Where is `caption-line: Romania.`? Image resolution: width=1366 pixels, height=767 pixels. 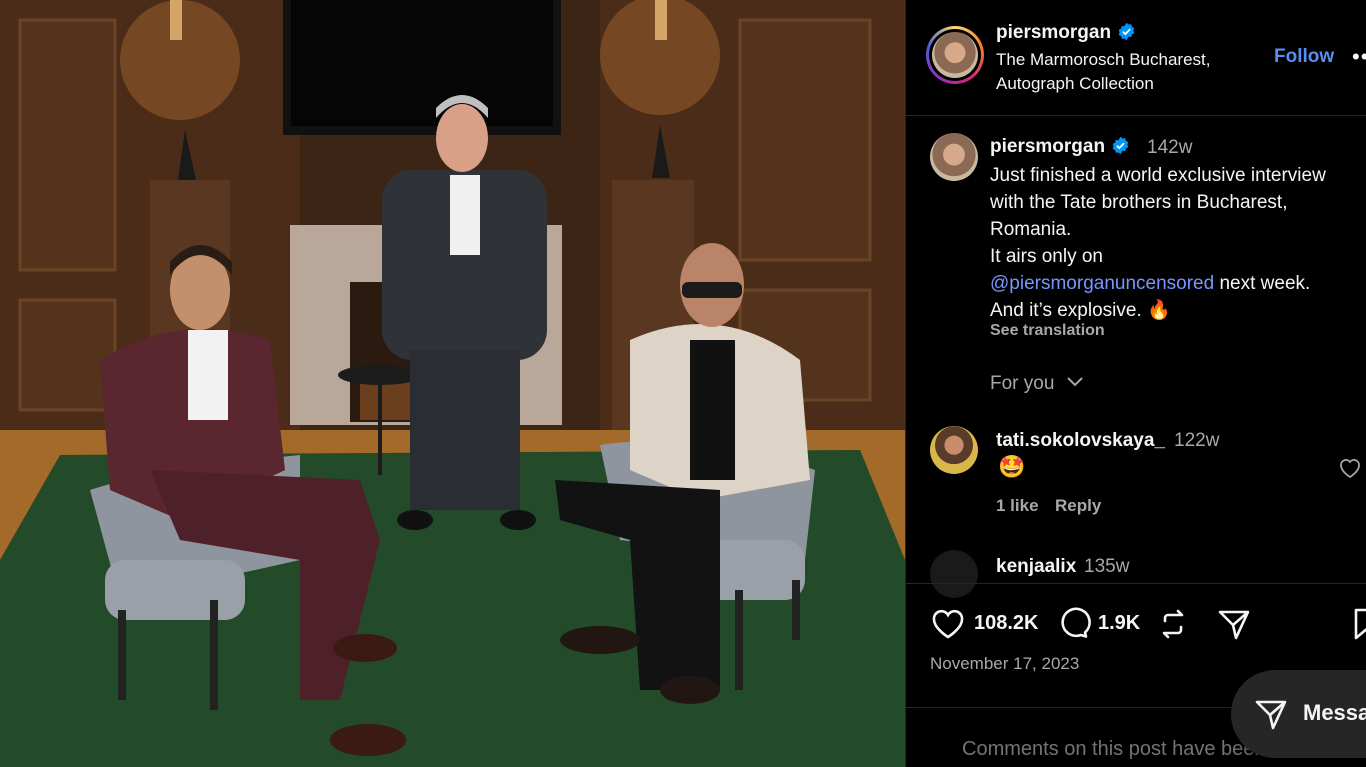
caption-line: Romania. is located at coordinates (1031, 229).